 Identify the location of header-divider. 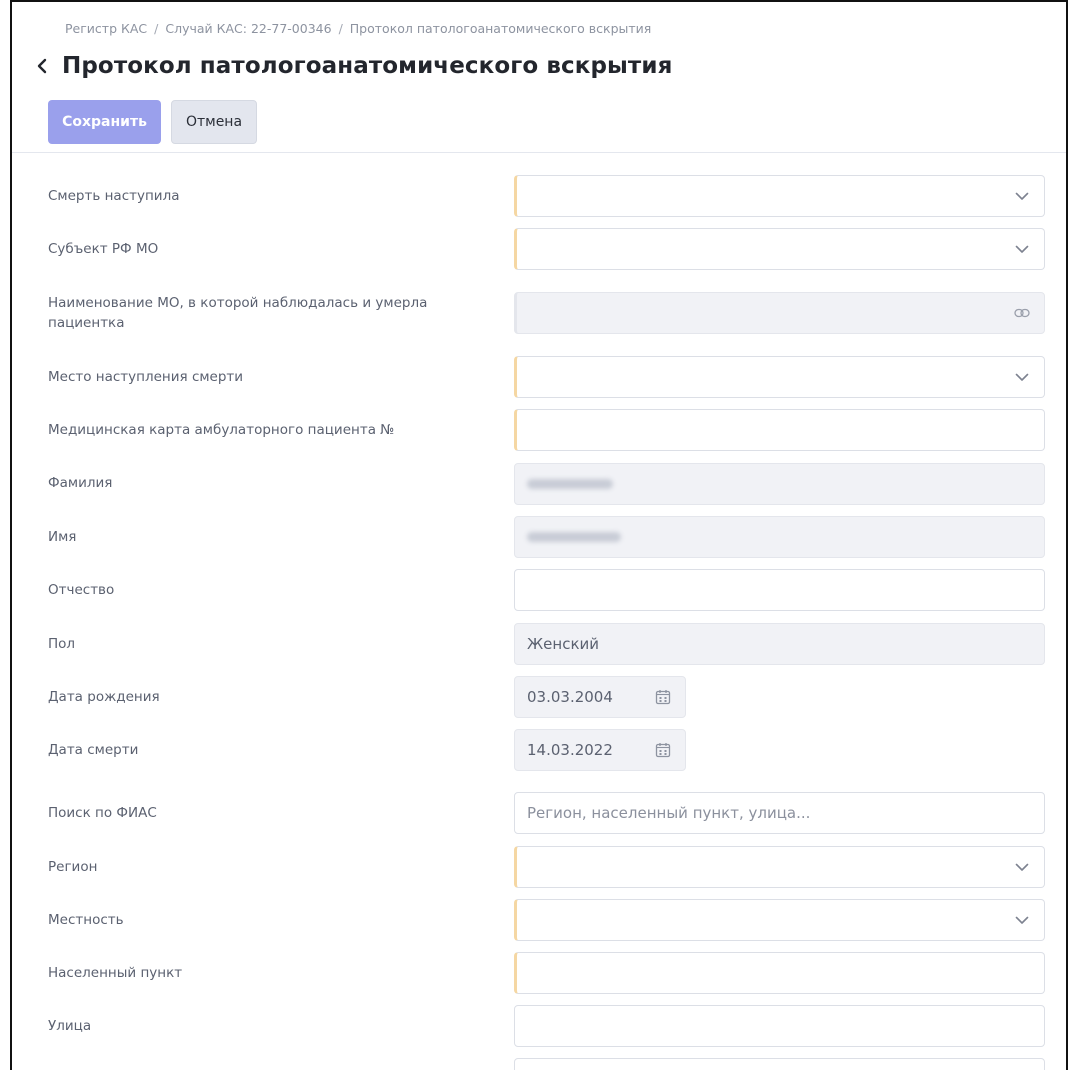
(539, 152).